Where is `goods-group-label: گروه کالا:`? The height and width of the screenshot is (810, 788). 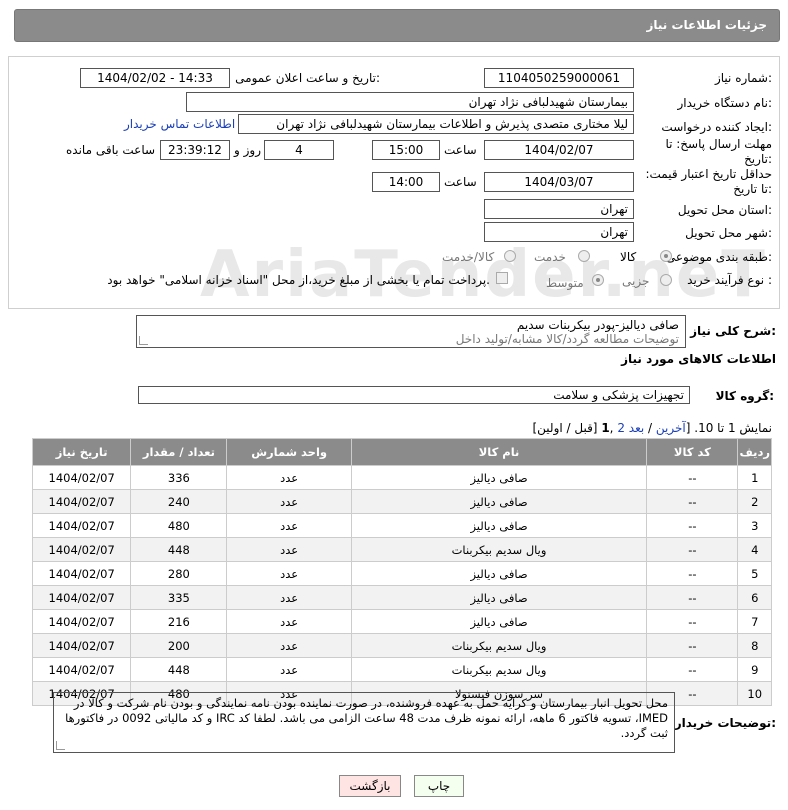 goods-group-label: گروه کالا: is located at coordinates (744, 396).